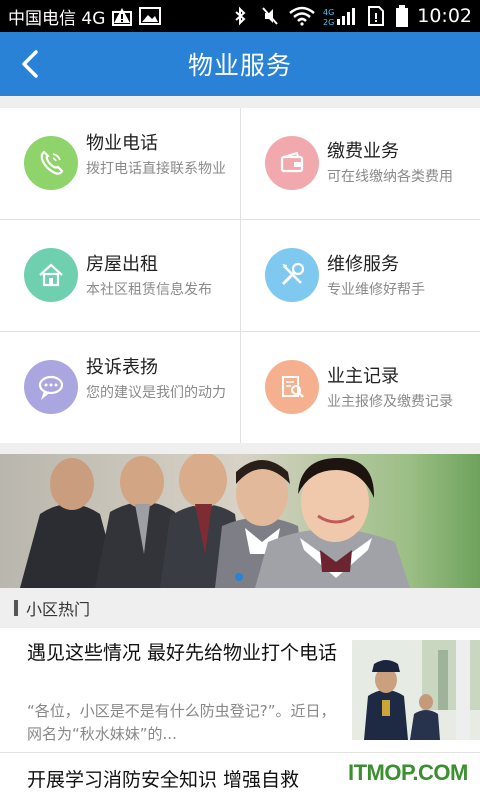  I want to click on service-title: 业主记录, so click(363, 376).